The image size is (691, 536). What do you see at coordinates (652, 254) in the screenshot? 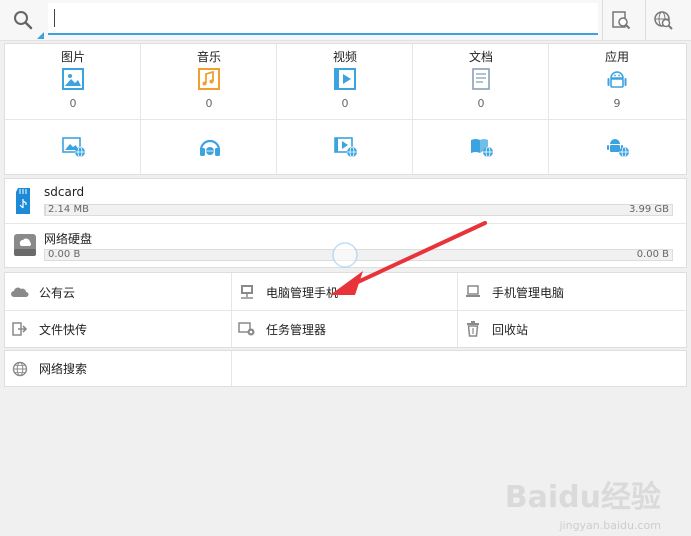
I see `storage-total: 0.00 B` at bounding box center [652, 254].